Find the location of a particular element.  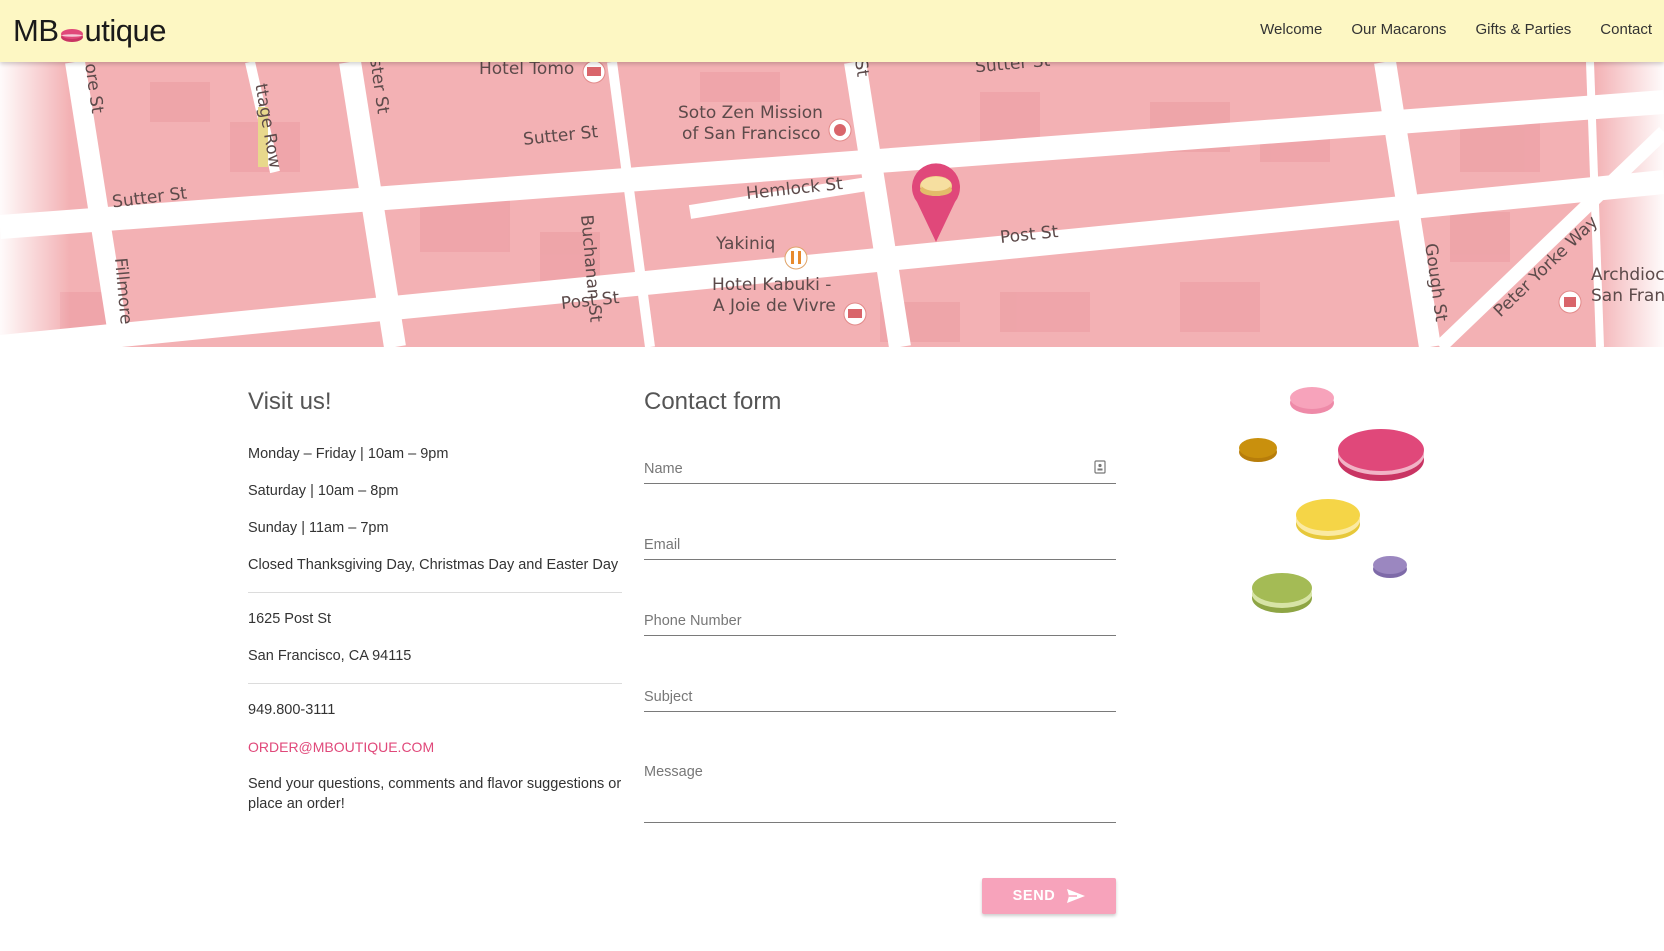

contact-form: Contact form is located at coordinates (880, 605).